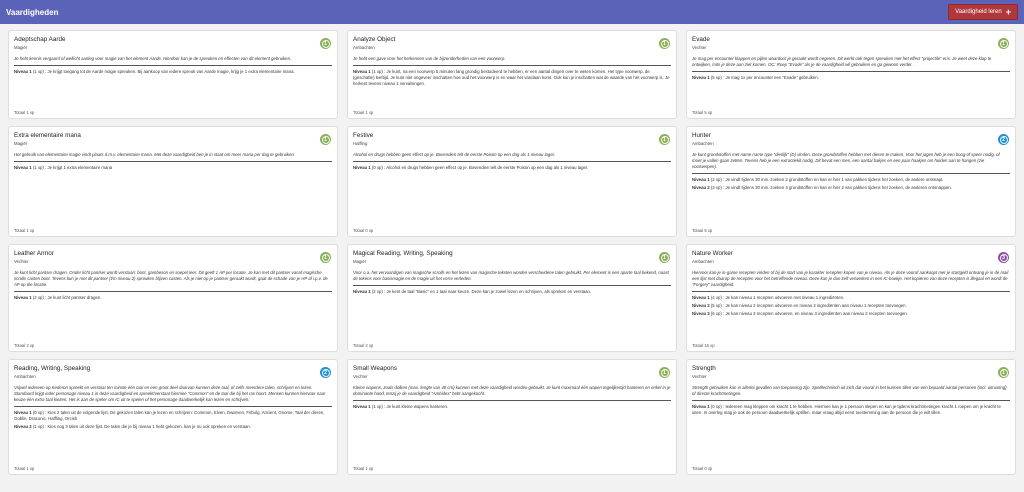 This screenshot has width=1024, height=492. Describe the element at coordinates (66, 297) in the screenshot. I see `level-text: (2 xp) : Je kunt licht pantser dragen.` at that location.